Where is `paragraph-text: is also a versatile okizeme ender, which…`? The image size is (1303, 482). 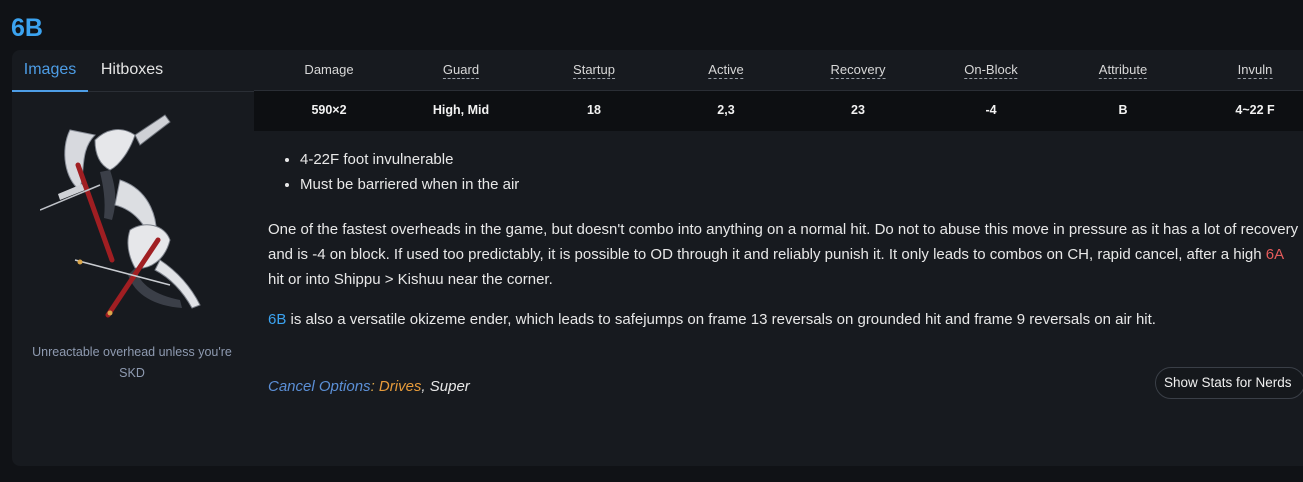
paragraph-text: is also a versatile okizeme ender, which… is located at coordinates (721, 319).